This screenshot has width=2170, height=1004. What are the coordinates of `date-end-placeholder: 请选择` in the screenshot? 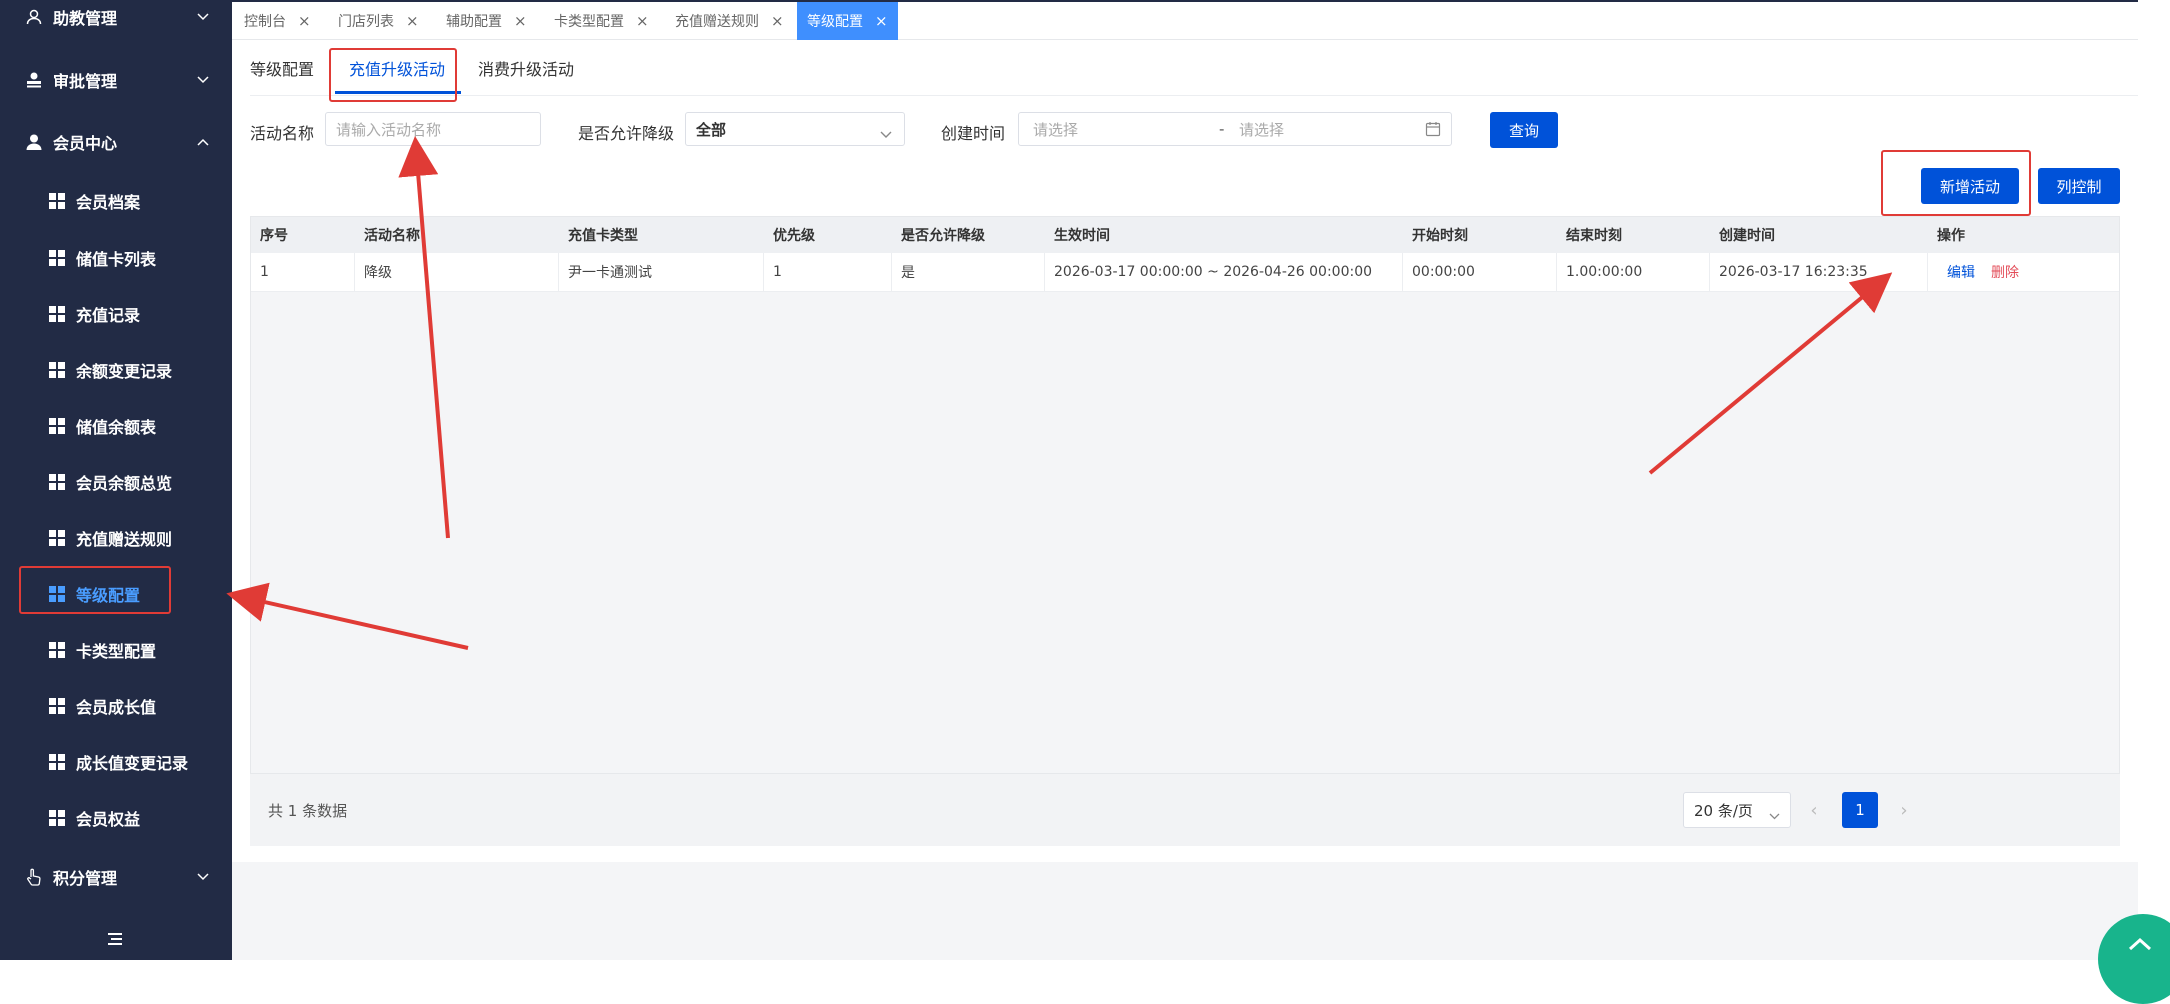 It's located at (1262, 129).